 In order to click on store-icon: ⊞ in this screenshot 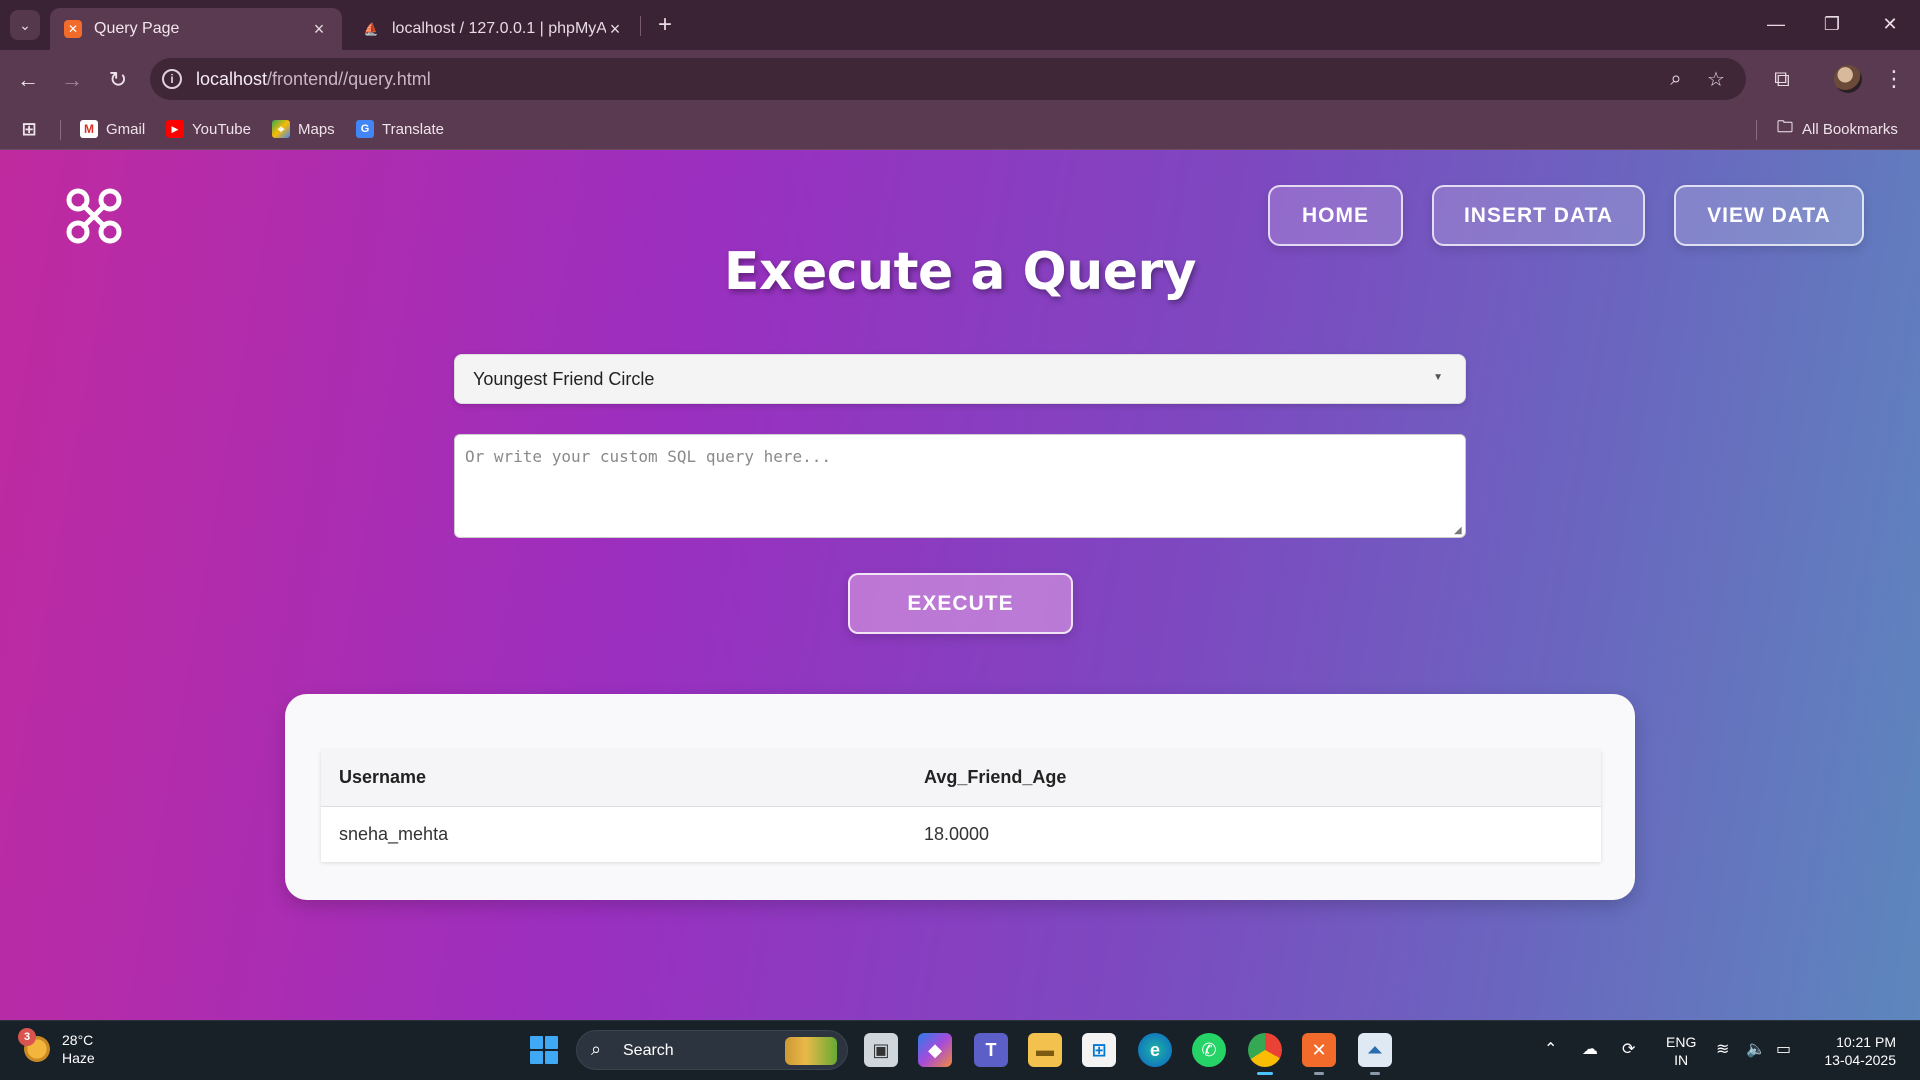, I will do `click(1099, 1050)`.